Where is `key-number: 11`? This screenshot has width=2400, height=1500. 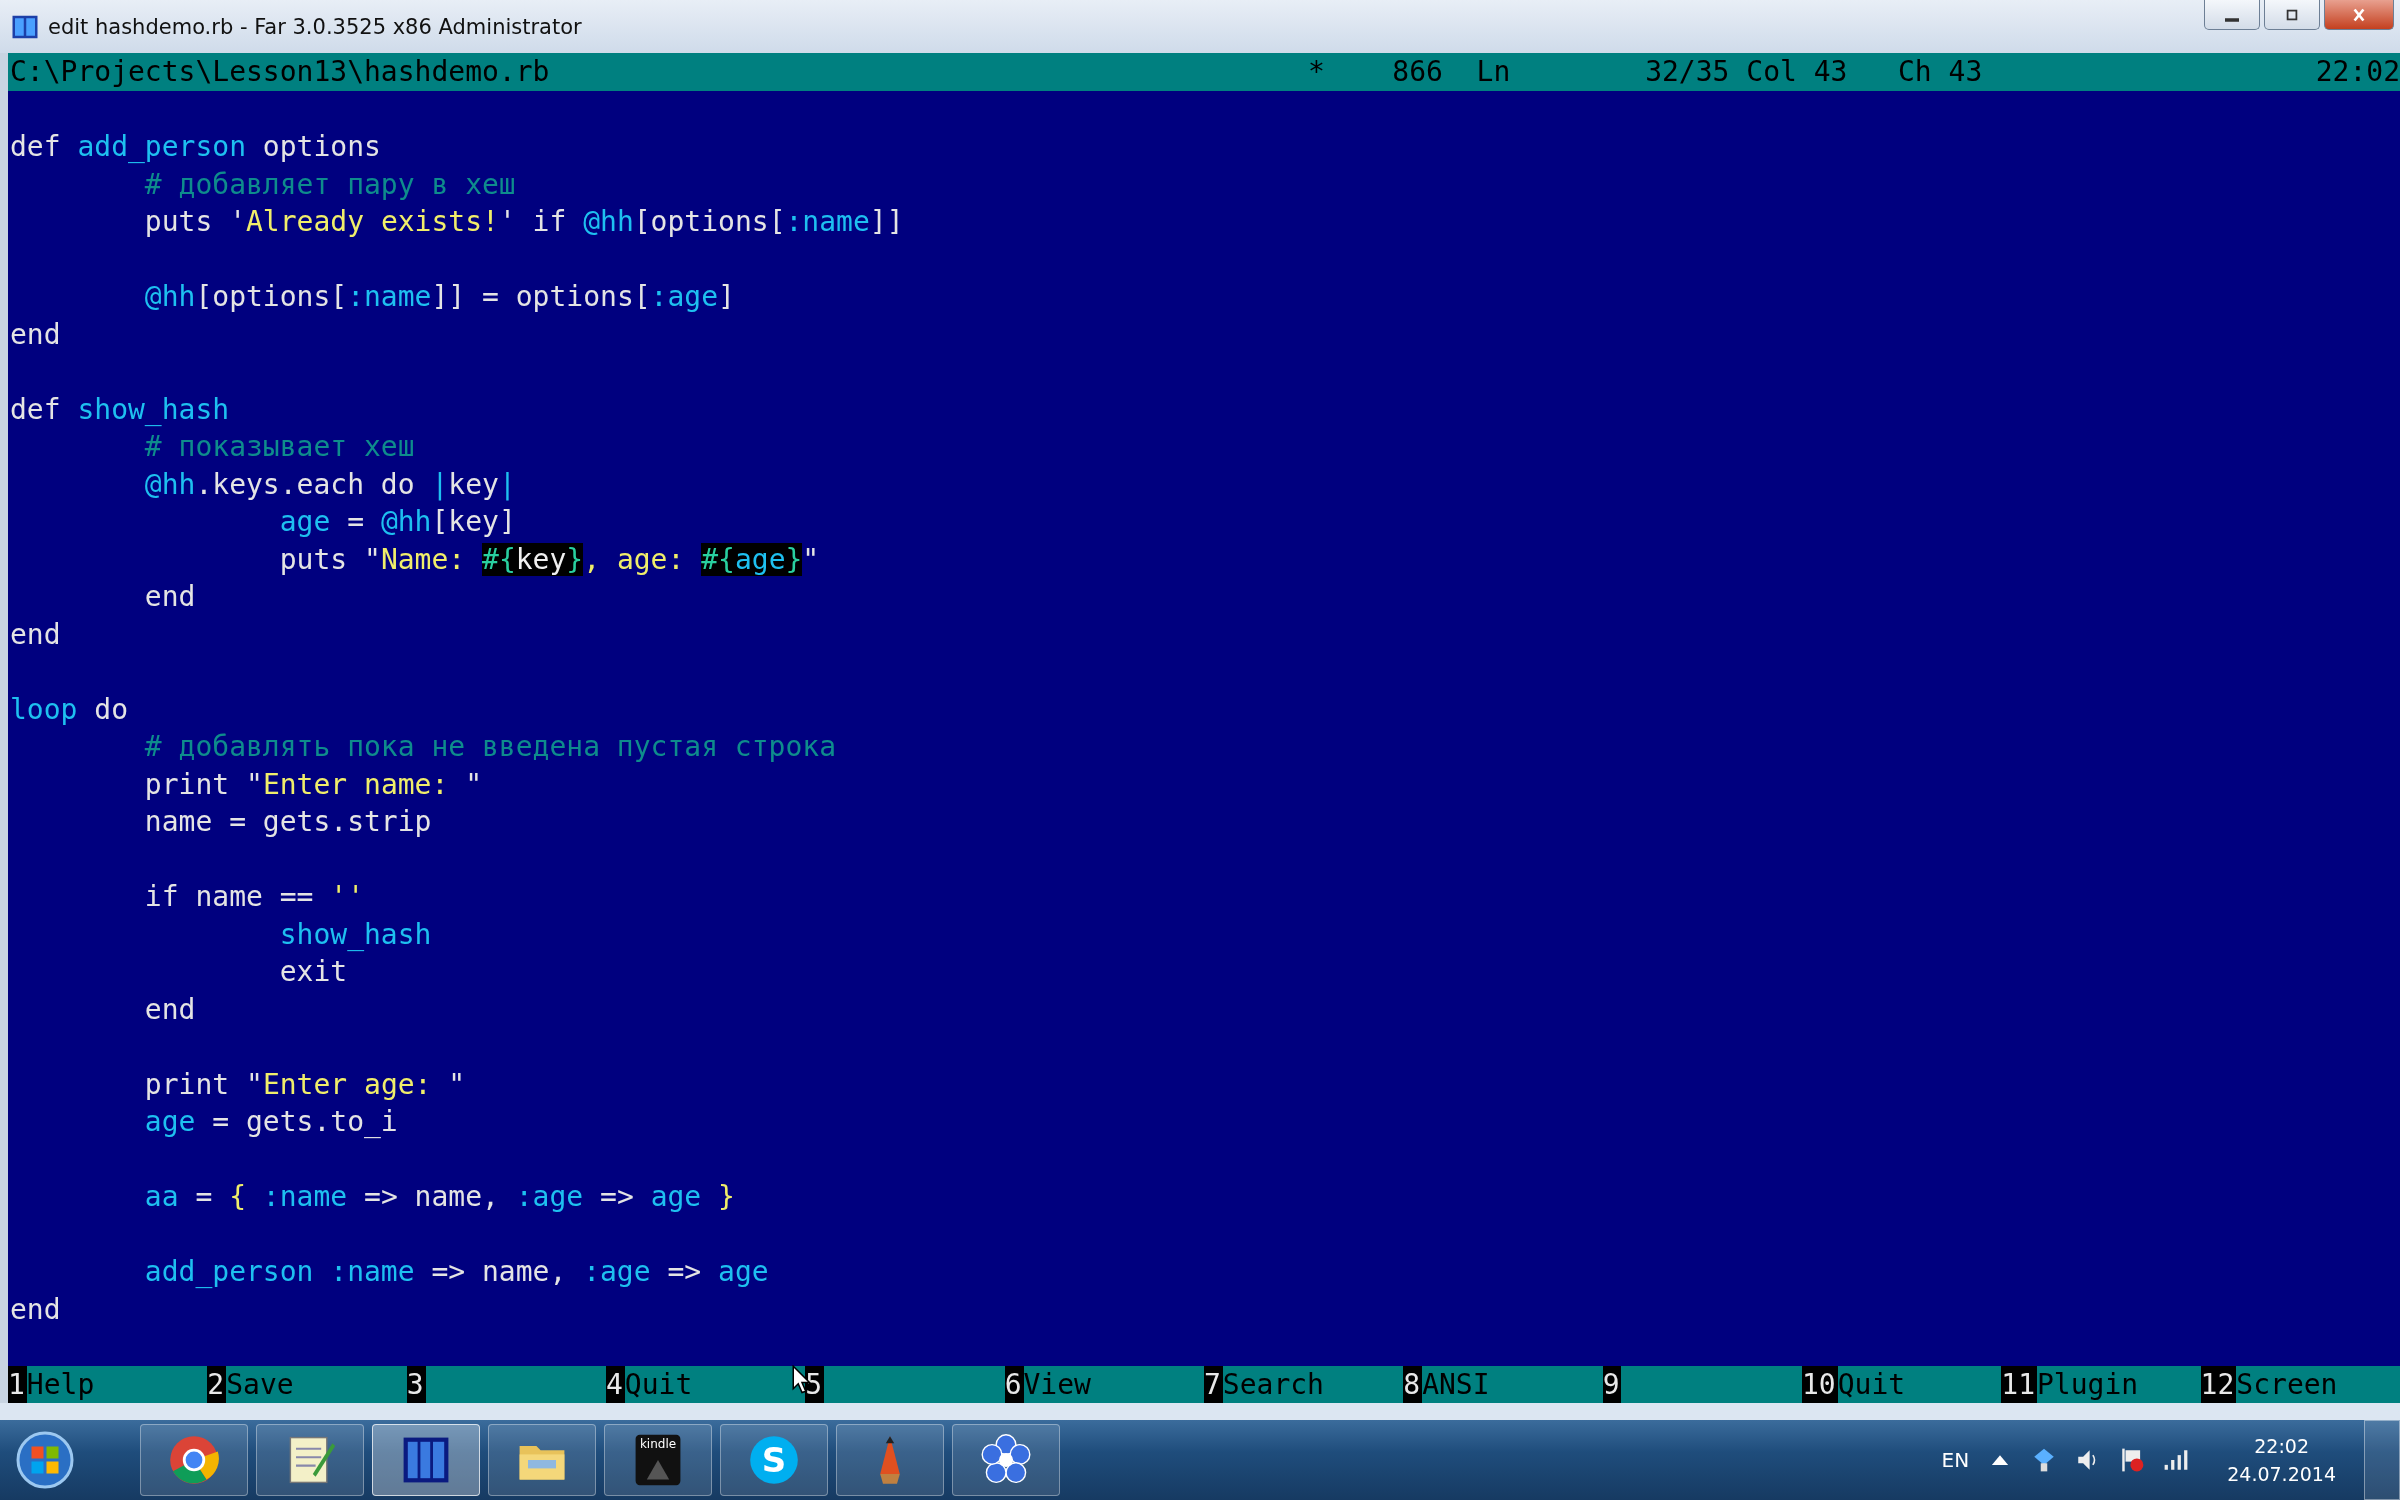 key-number: 11 is located at coordinates (2019, 1384).